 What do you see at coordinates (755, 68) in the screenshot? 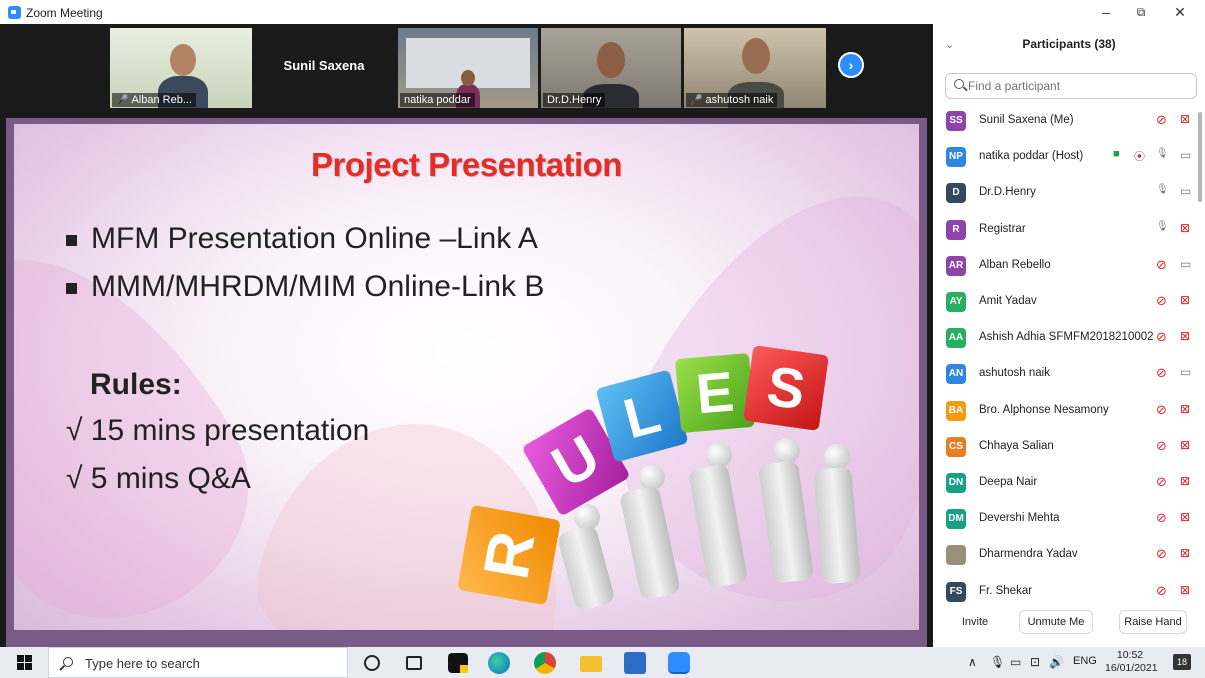
I see `video-tile-ashutosh: 🎤 ashutosh naik` at bounding box center [755, 68].